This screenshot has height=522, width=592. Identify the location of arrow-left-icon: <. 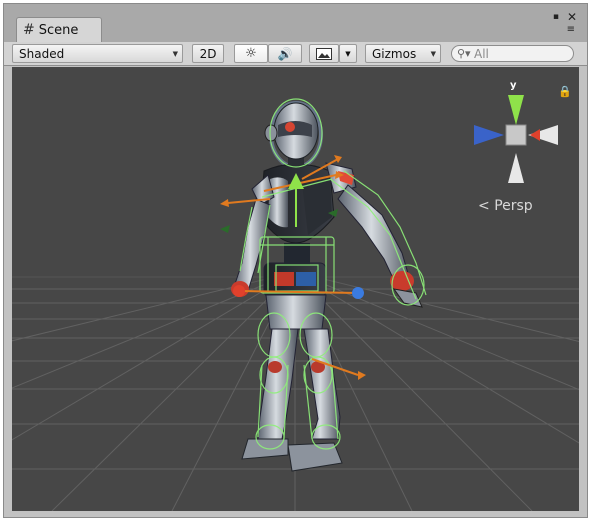
(484, 206).